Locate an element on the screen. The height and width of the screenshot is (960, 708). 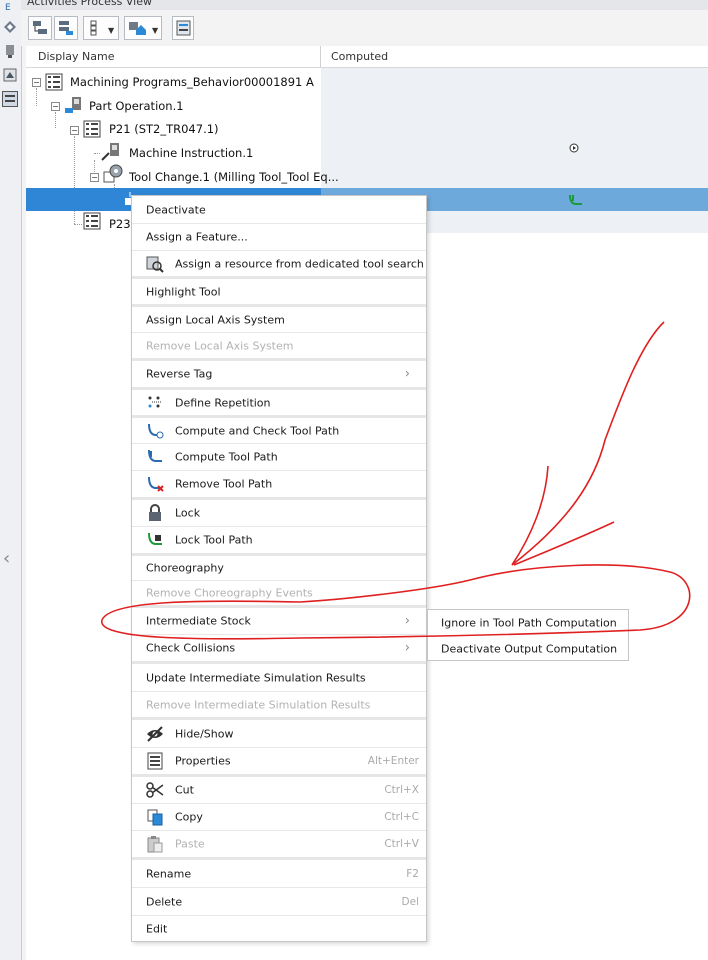
panel-title: Activities Process View is located at coordinates (90, 4).